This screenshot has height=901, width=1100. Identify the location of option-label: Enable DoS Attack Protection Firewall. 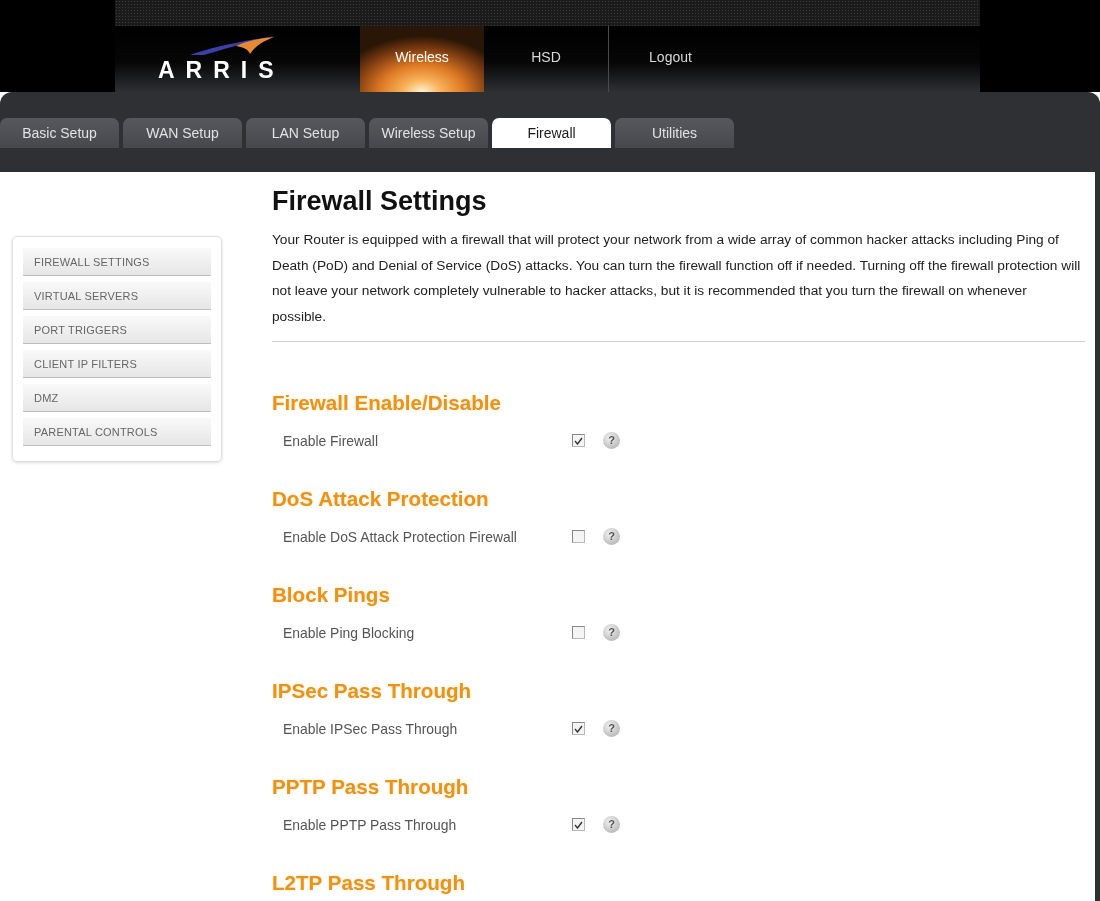
(400, 536).